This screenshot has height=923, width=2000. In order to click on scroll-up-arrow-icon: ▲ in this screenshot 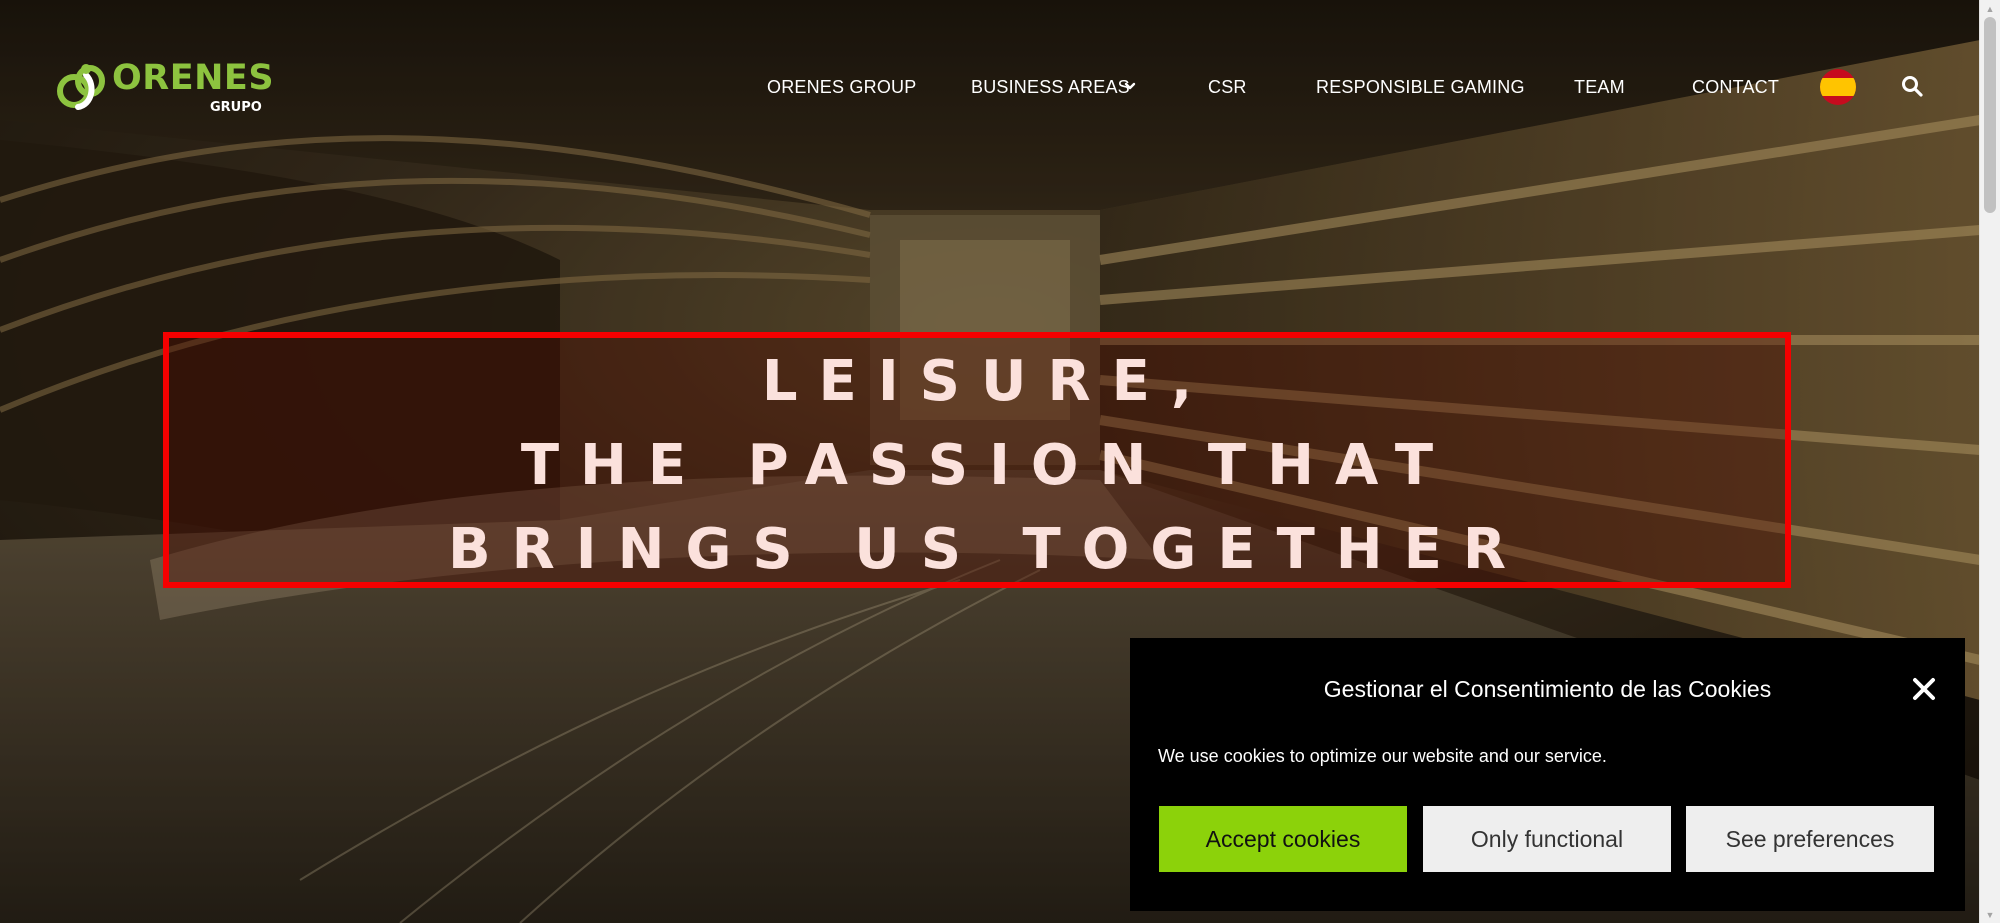, I will do `click(1990, 8)`.